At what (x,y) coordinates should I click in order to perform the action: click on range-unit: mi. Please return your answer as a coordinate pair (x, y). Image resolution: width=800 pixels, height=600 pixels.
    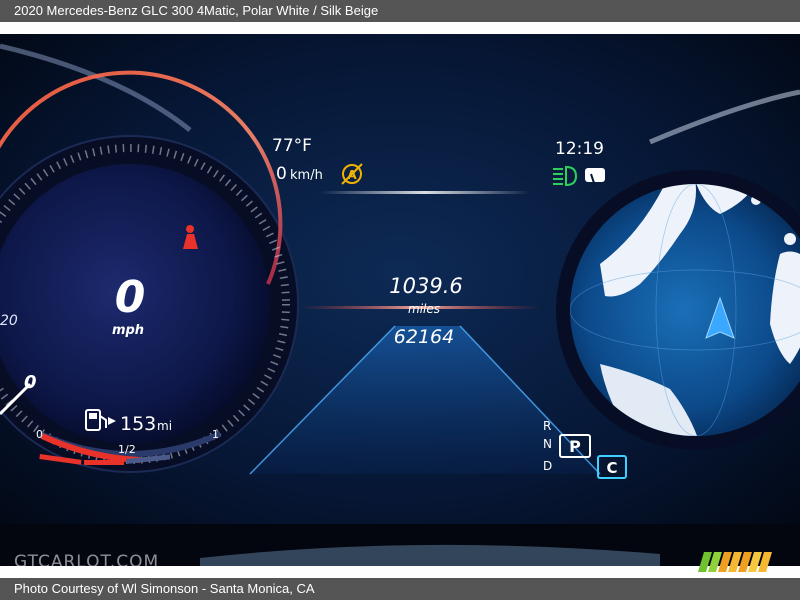
    Looking at the image, I should click on (164, 426).